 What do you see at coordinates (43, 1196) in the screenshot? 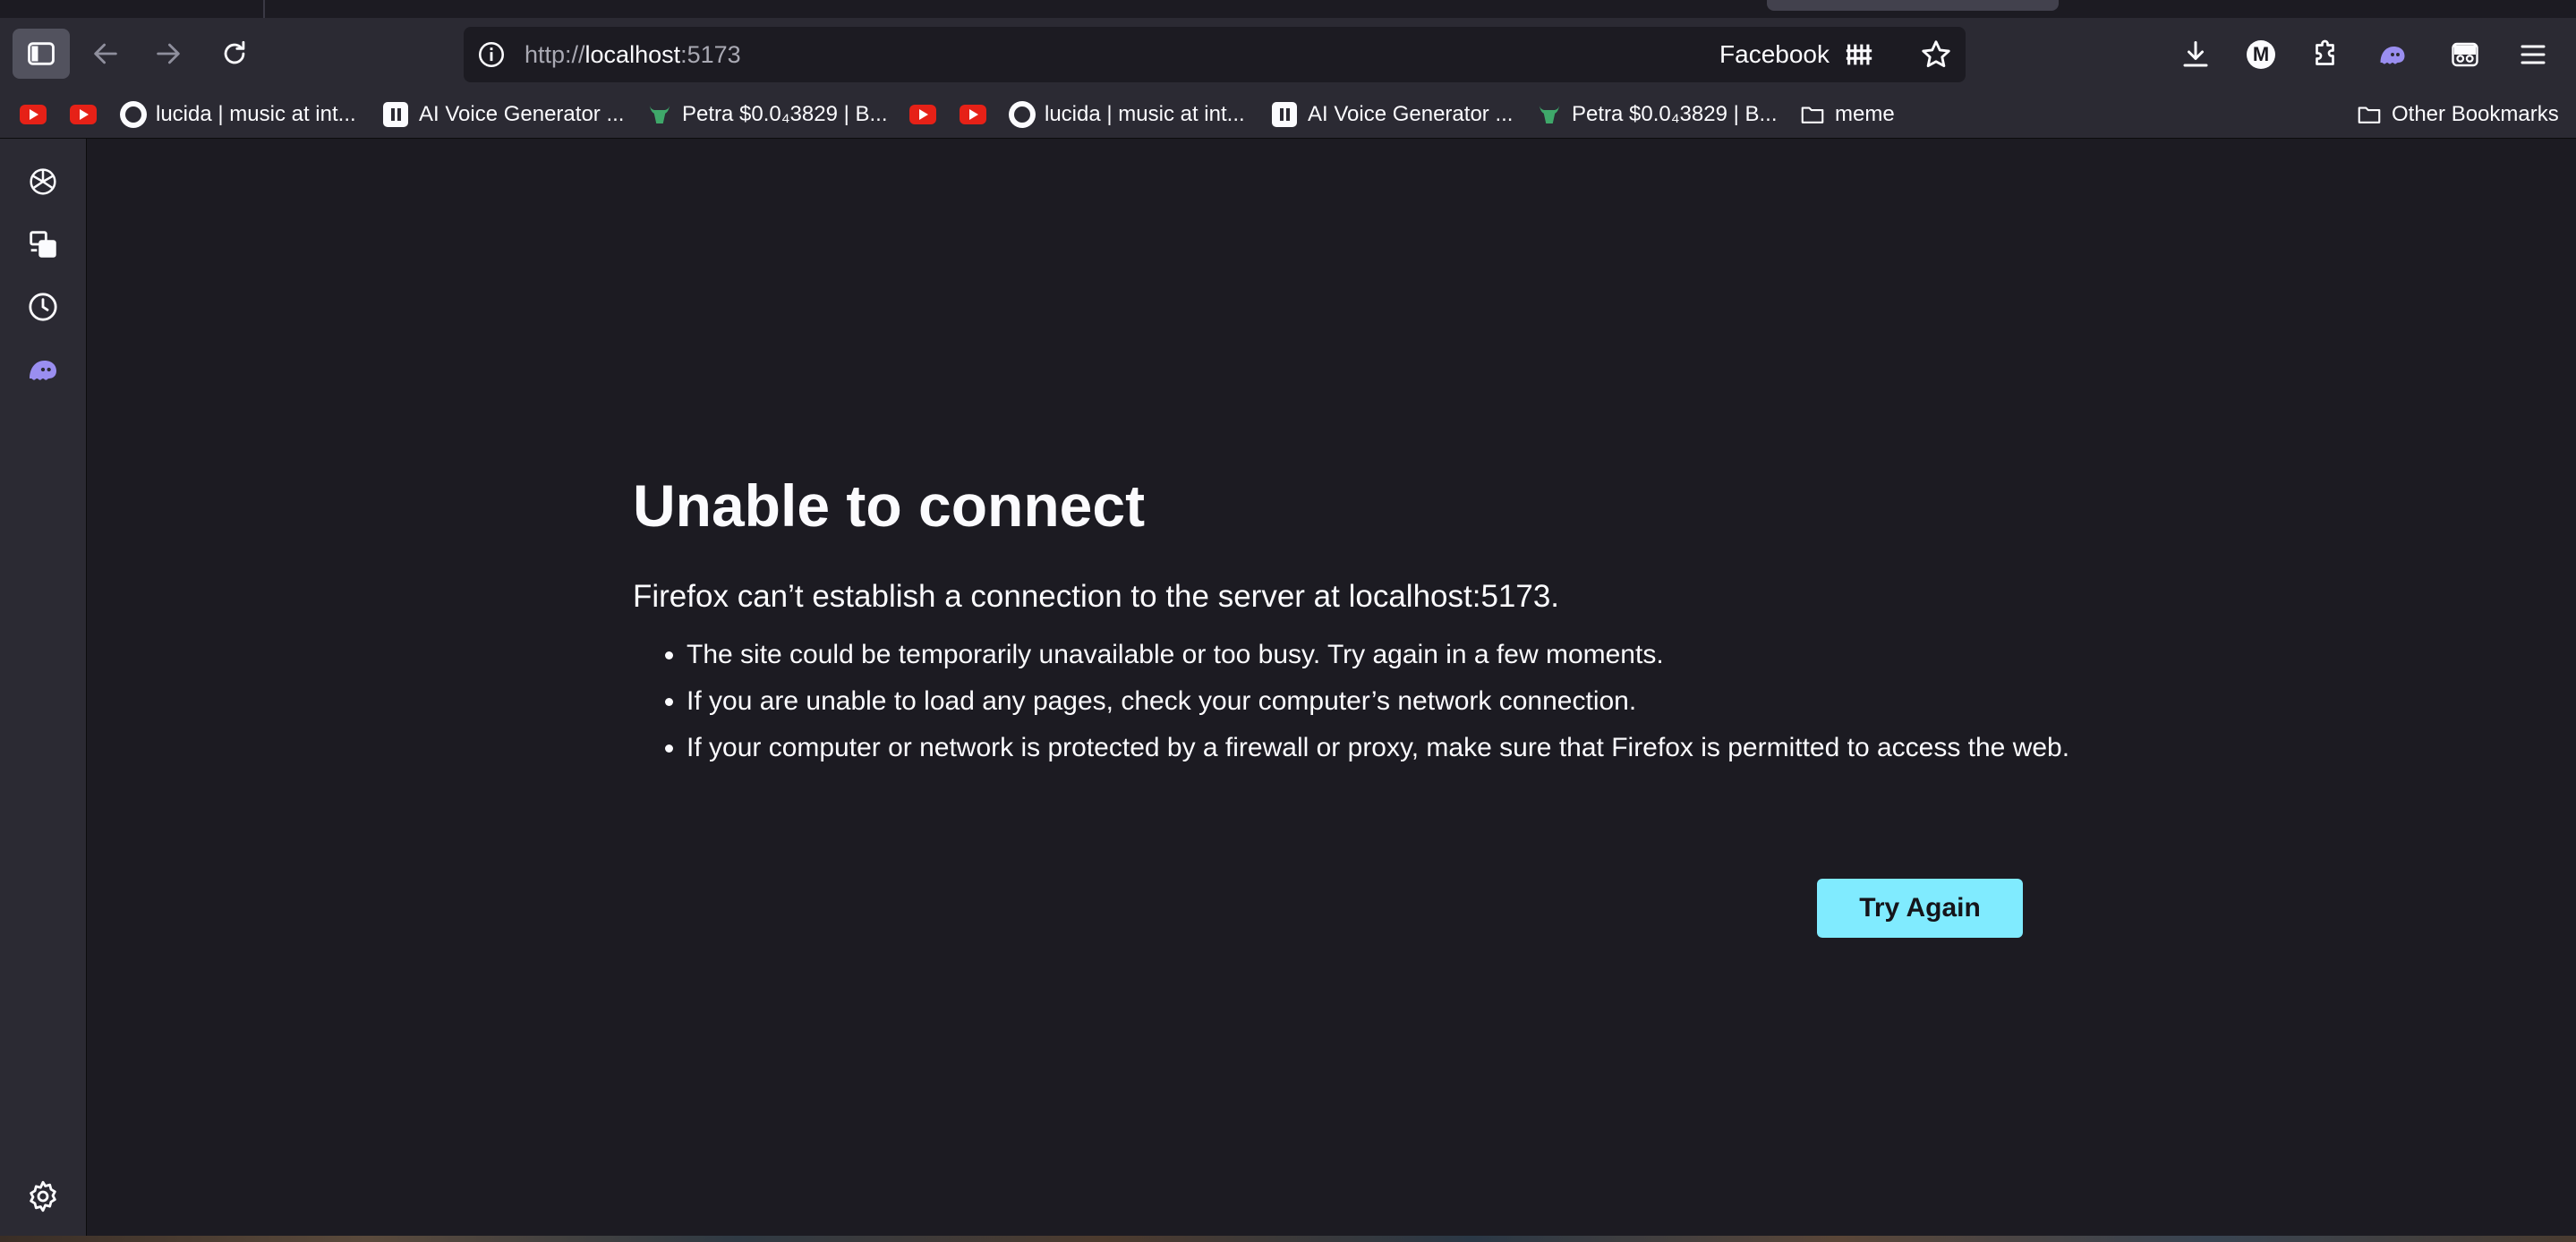
I see `settings-gear-icon` at bounding box center [43, 1196].